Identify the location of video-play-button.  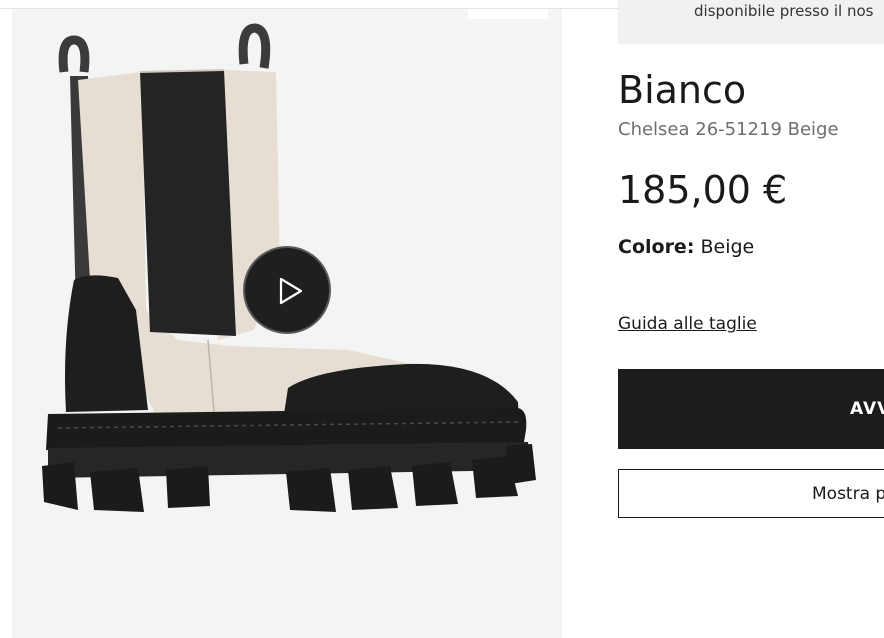
(287, 290).